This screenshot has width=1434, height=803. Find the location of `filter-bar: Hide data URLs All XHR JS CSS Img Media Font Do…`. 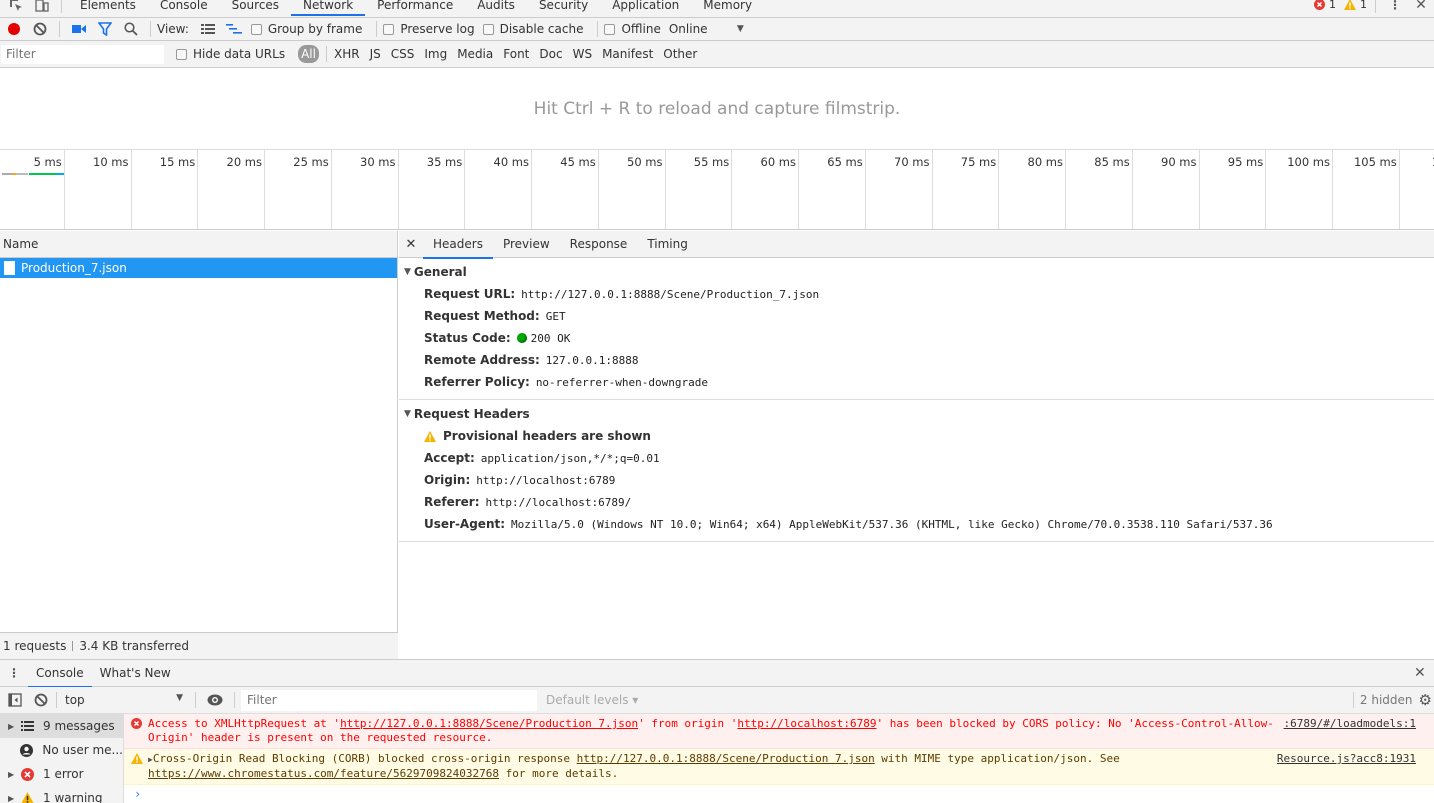

filter-bar: Hide data URLs All XHR JS CSS Img Media Font Do… is located at coordinates (717, 54).